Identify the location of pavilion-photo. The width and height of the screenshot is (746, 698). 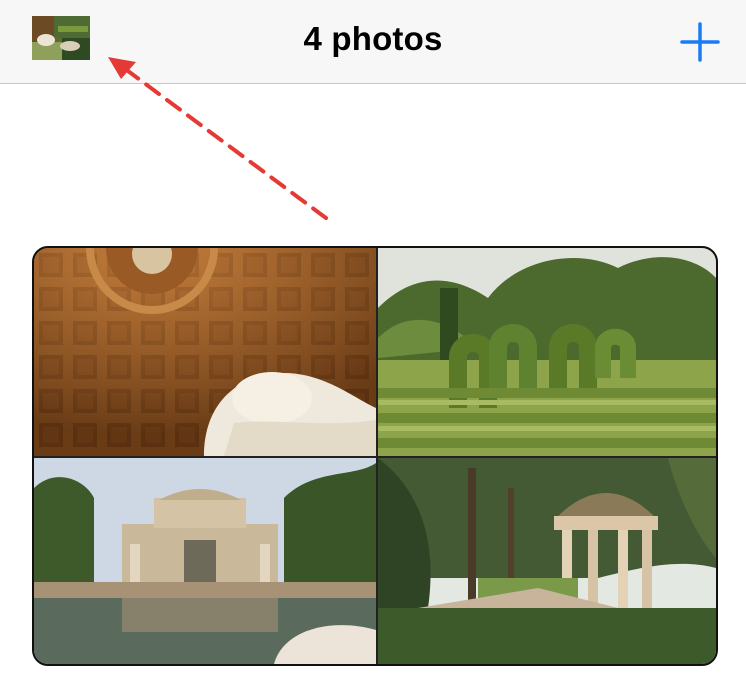
(205, 561).